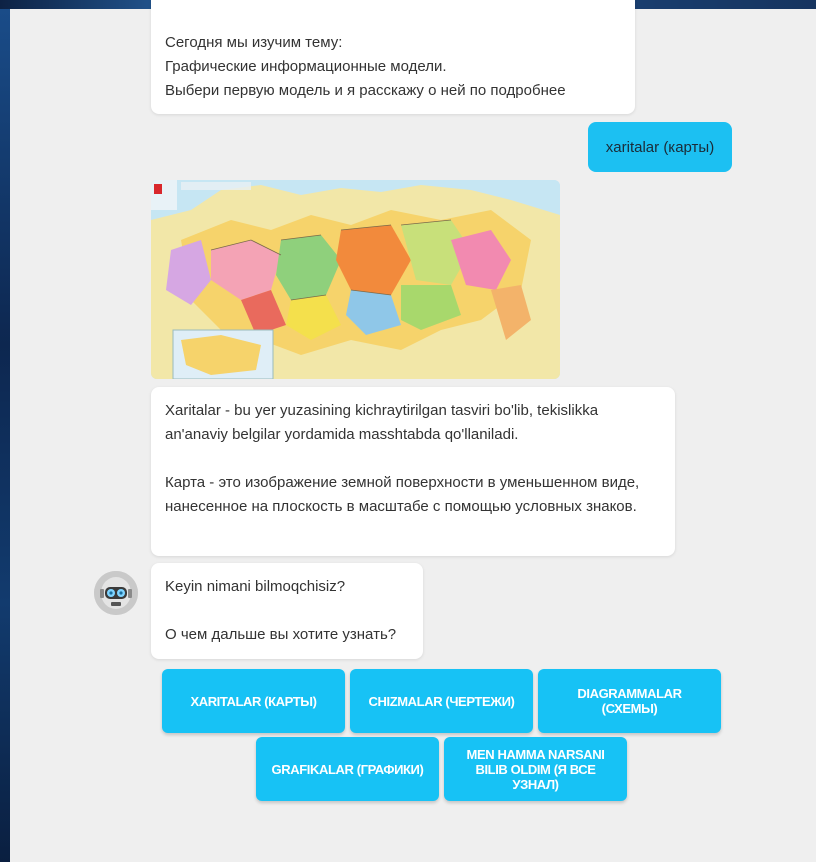 This screenshot has height=862, width=816. Describe the element at coordinates (254, 42) in the screenshot. I see `intro-line-1: Сегодня мы изучим тему:` at that location.